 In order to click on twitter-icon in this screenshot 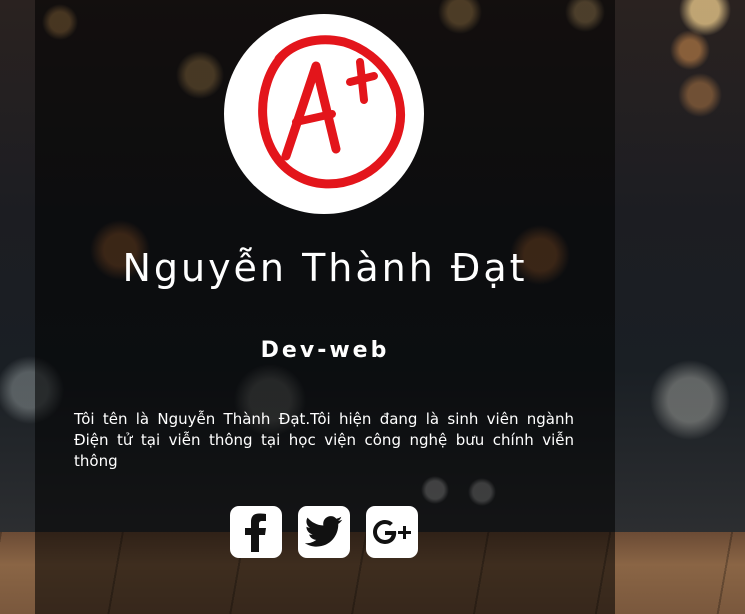, I will do `click(324, 531)`.